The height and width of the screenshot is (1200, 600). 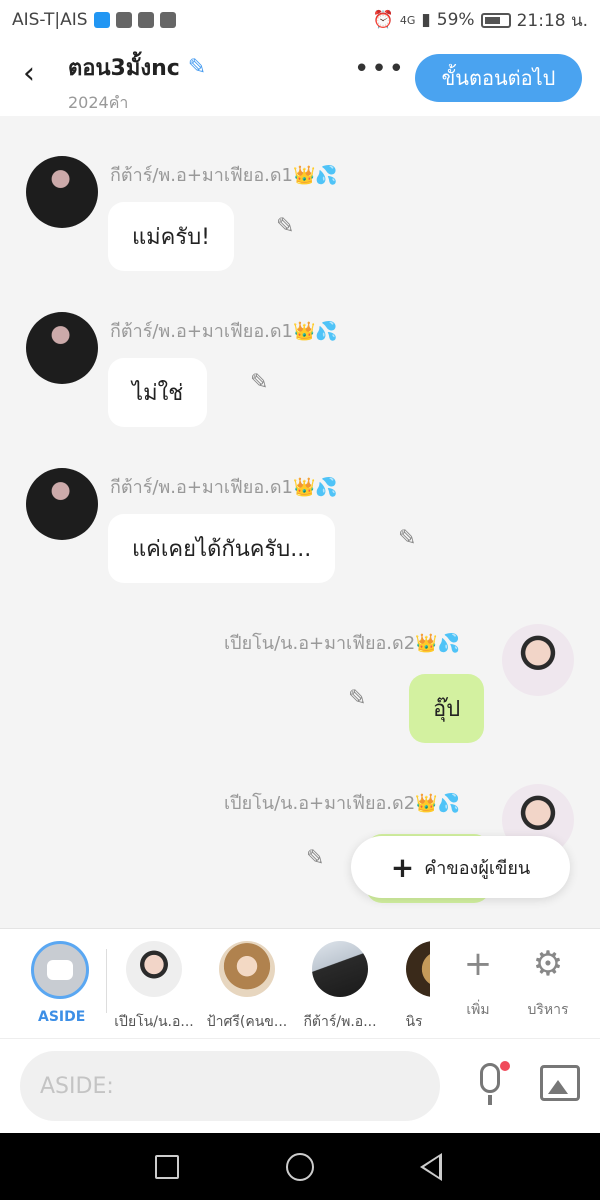 I want to click on word-count: 2024คำ, so click(x=98, y=102).